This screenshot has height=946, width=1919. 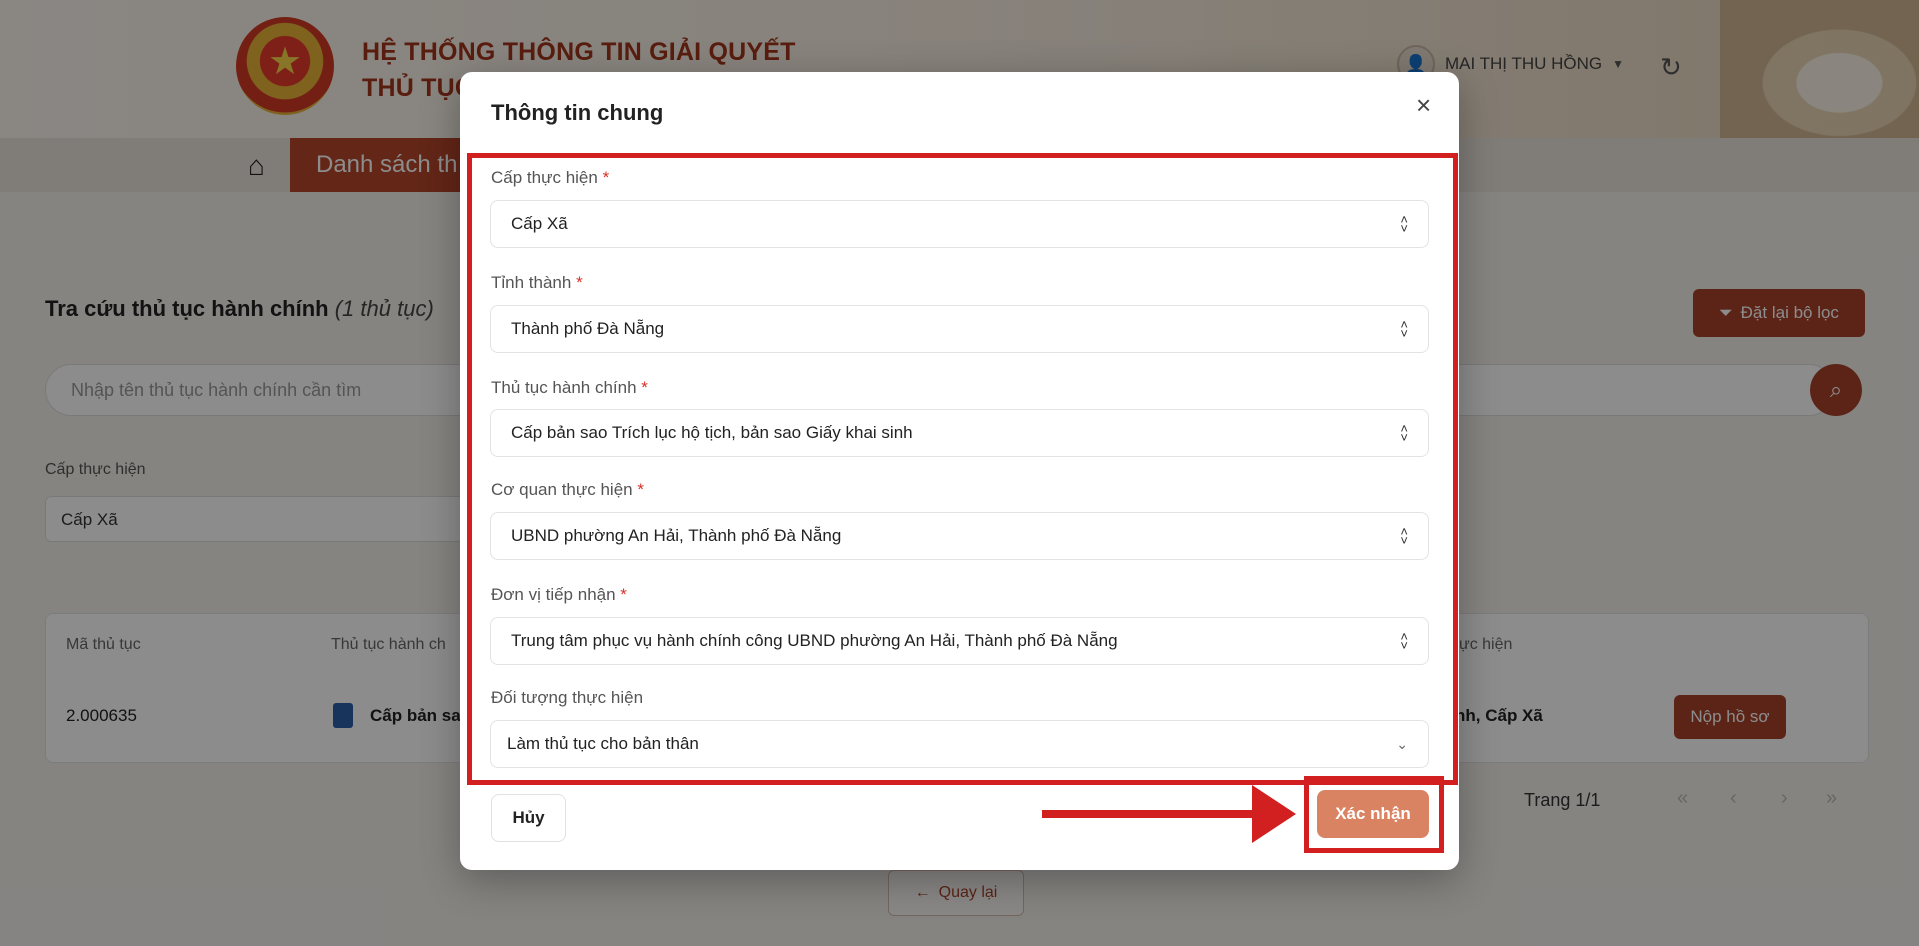 What do you see at coordinates (1423, 105) in the screenshot?
I see `close-icon: ×` at bounding box center [1423, 105].